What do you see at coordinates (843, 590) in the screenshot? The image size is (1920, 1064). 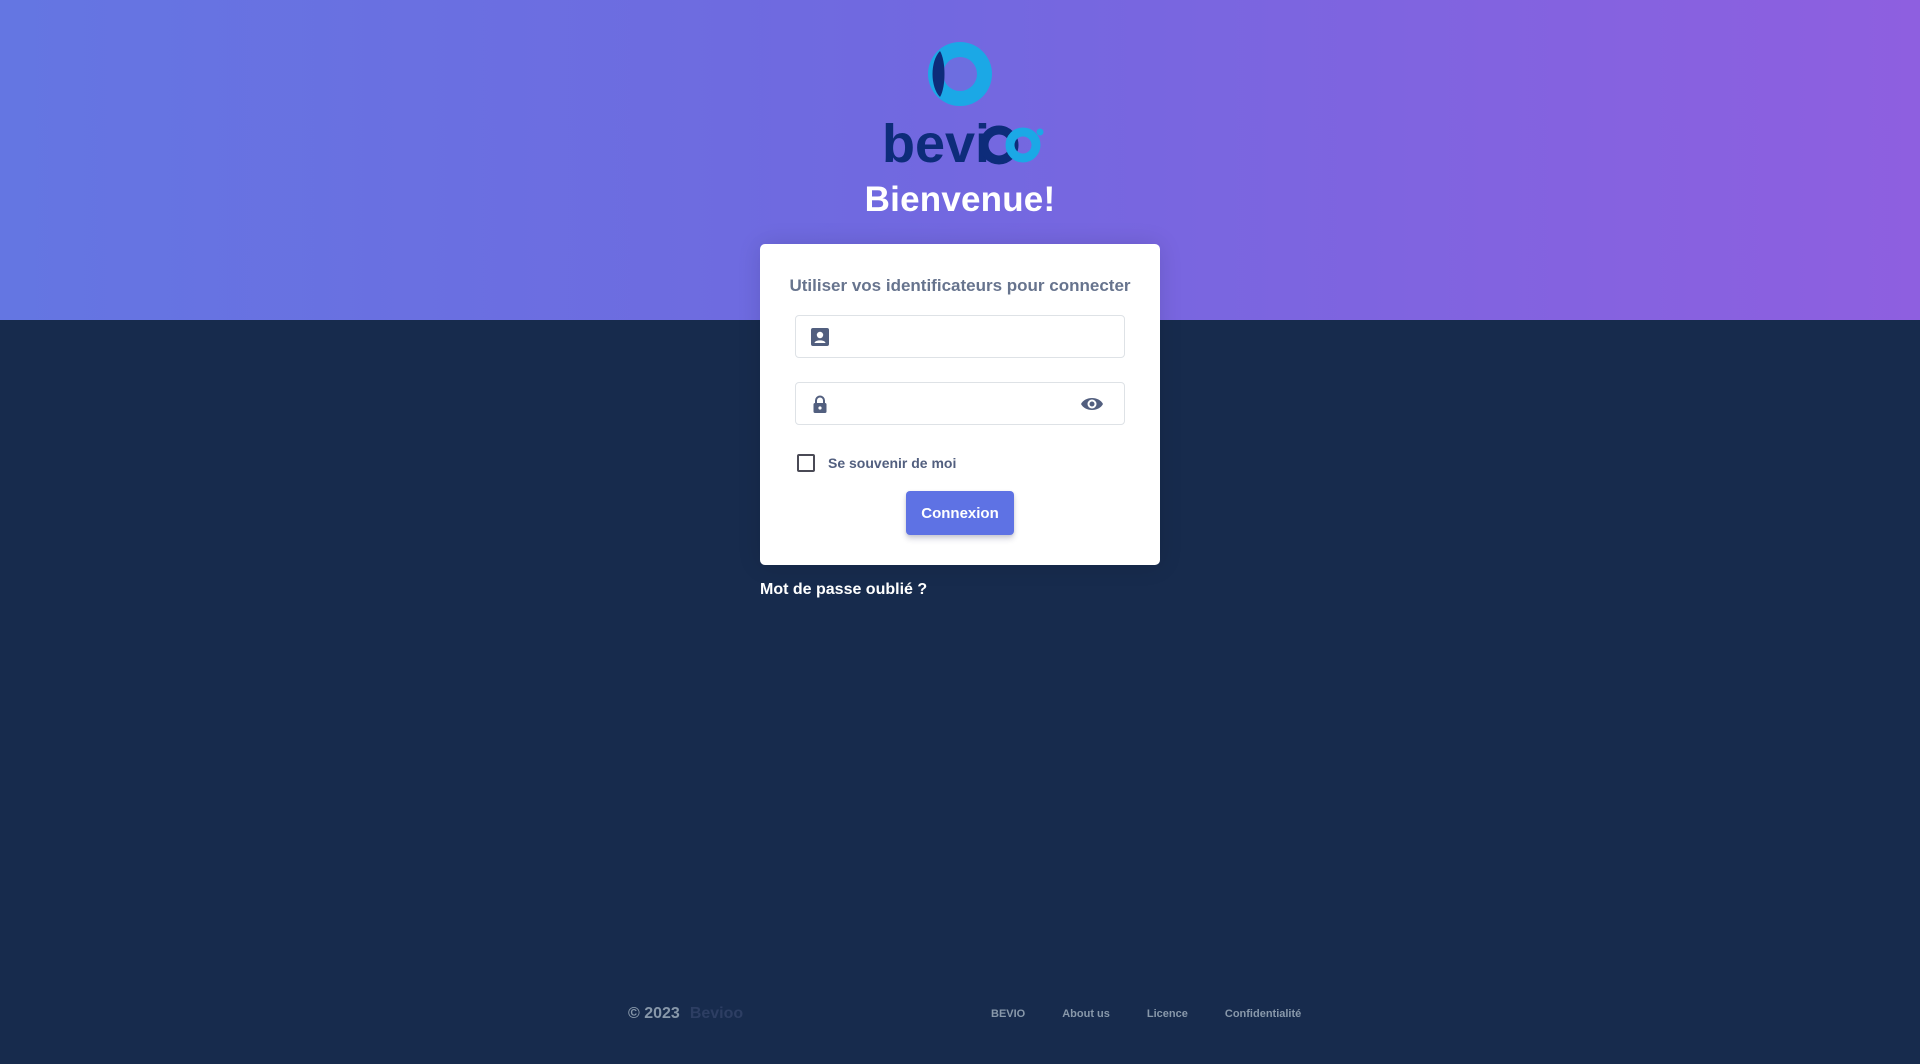 I see `forgot-password-link: Mot de passe oublié ?` at bounding box center [843, 590].